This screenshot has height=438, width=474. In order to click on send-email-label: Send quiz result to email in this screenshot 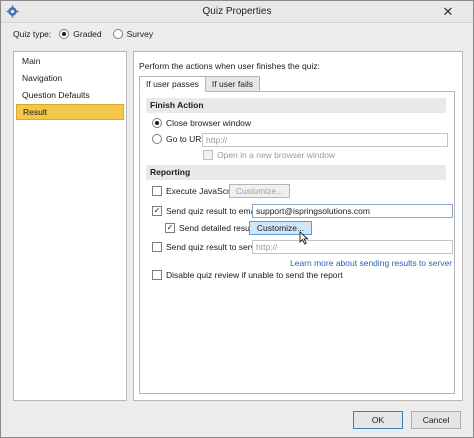, I will do `click(213, 211)`.